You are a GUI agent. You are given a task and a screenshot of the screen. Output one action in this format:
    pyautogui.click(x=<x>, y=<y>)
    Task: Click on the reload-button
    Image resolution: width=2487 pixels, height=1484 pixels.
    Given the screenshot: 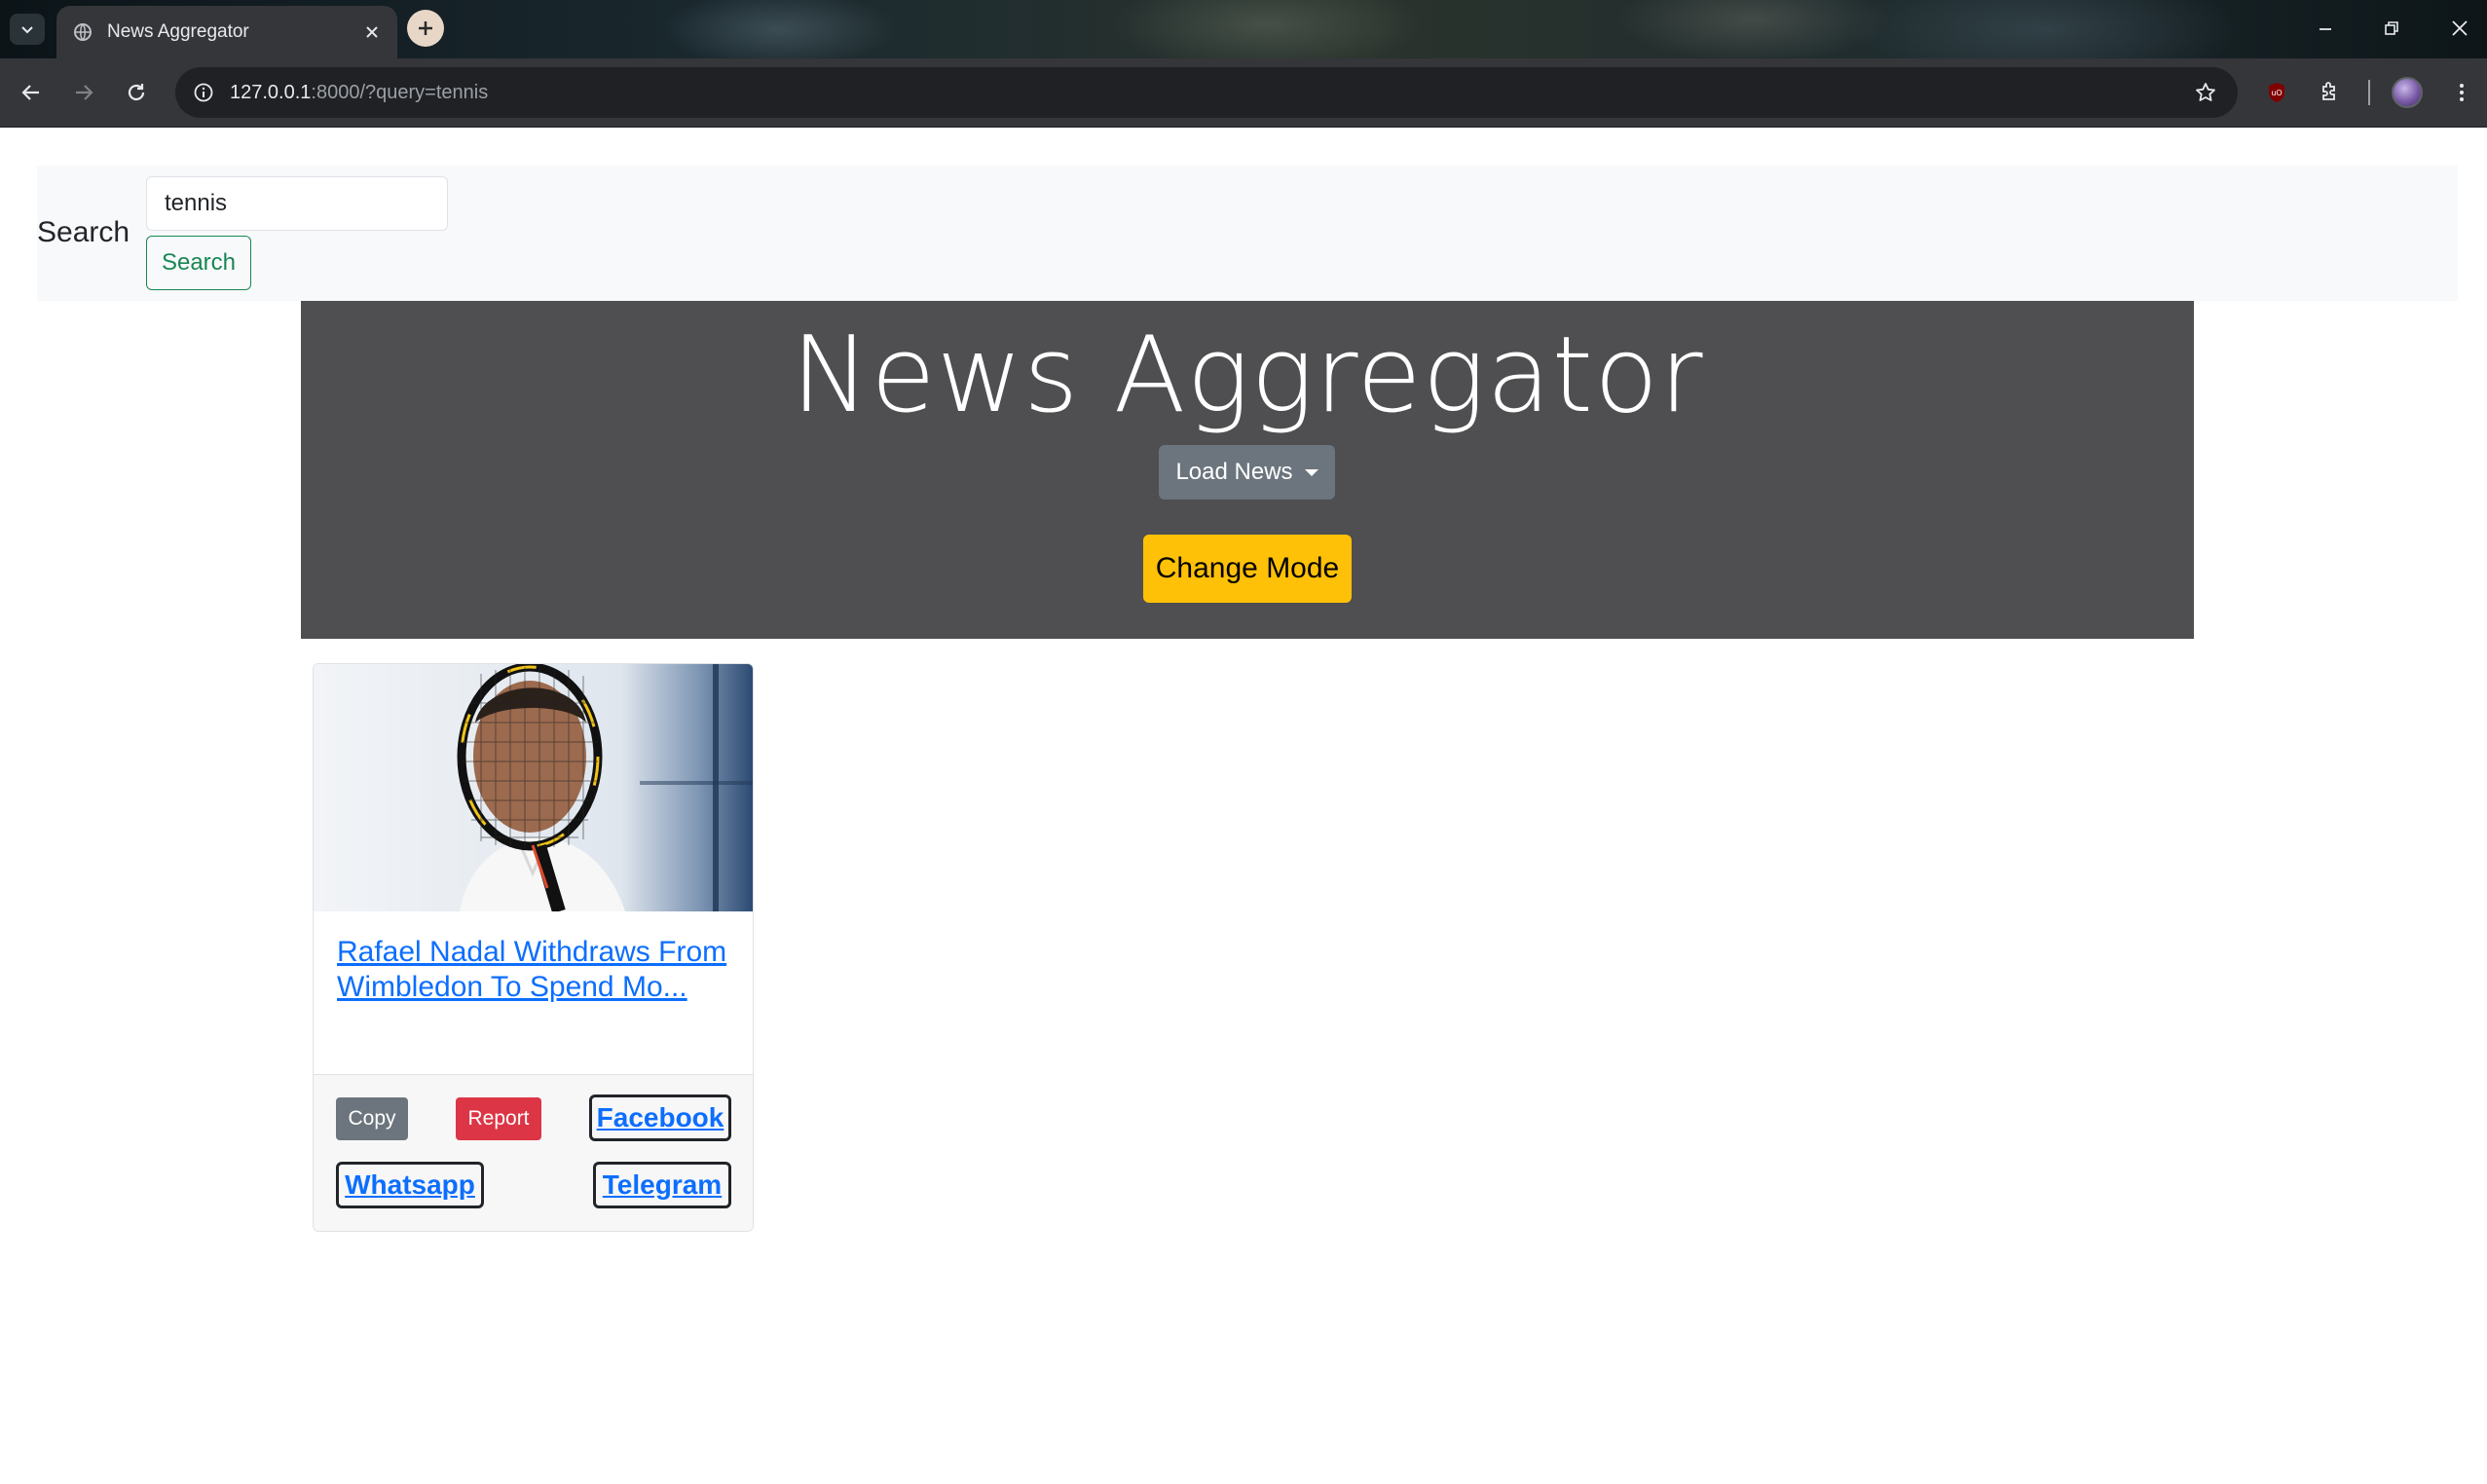 What is the action you would take?
    pyautogui.click(x=136, y=92)
    